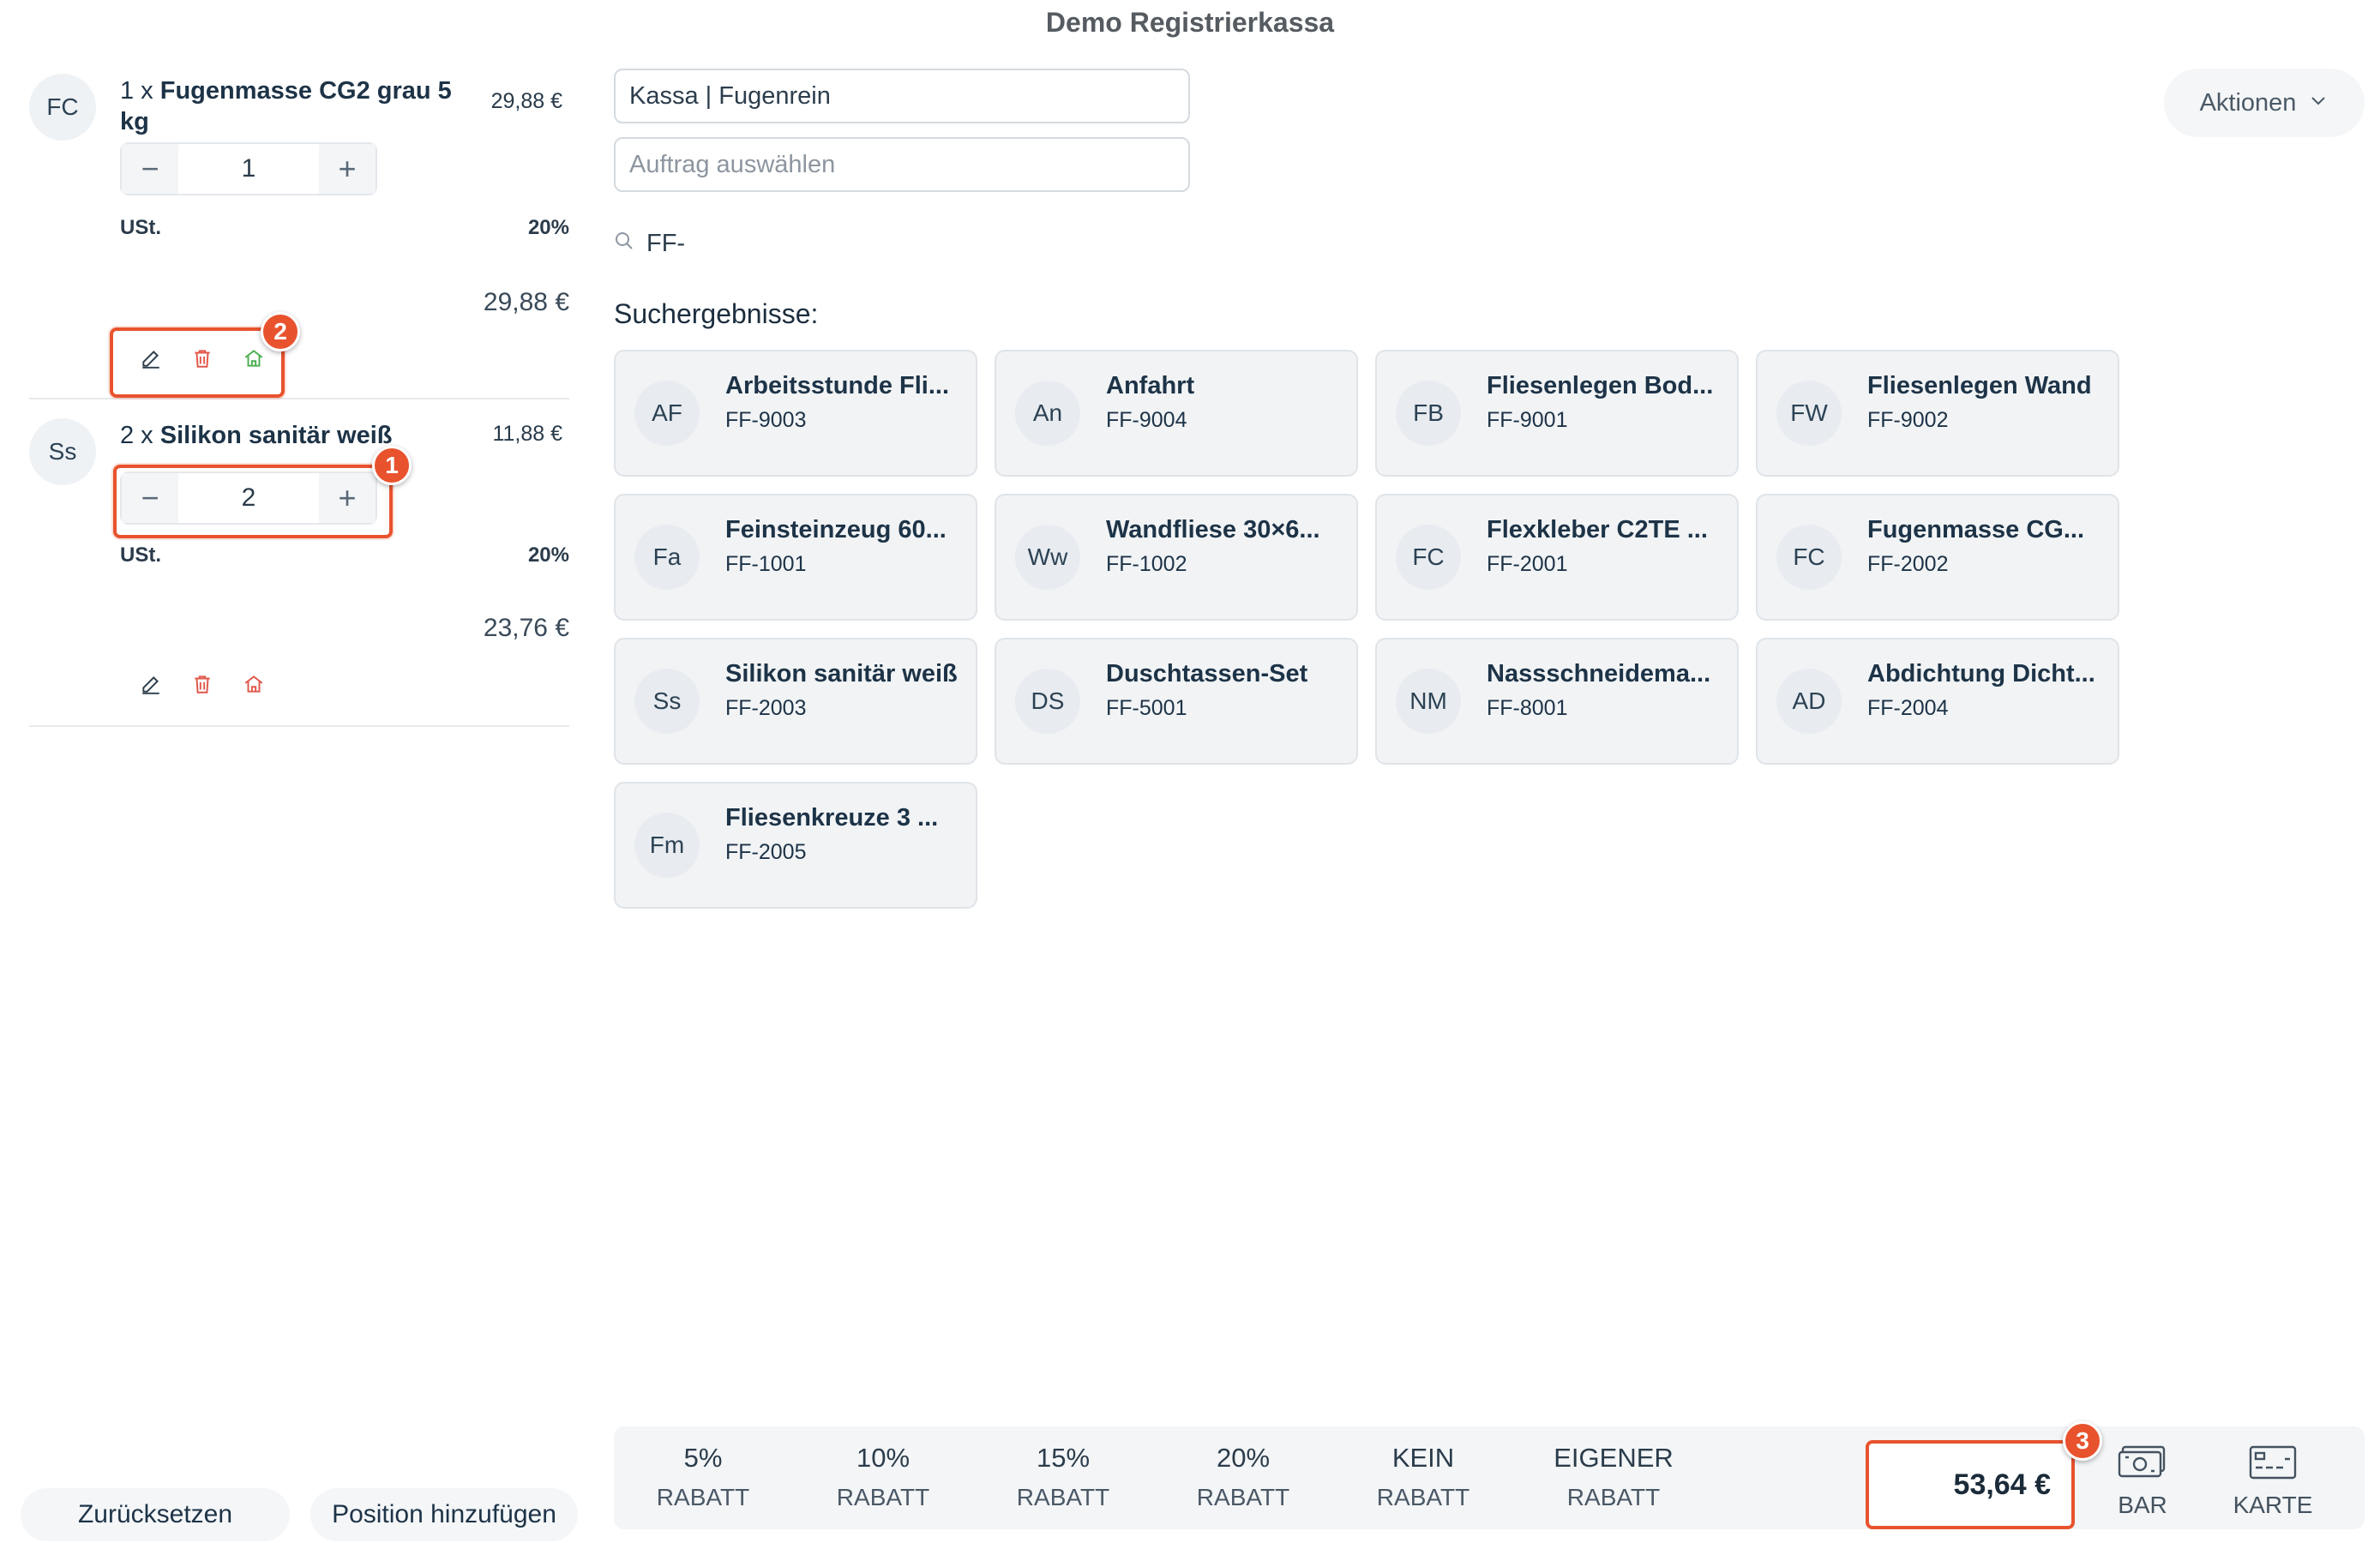 Image resolution: width=2380 pixels, height=1543 pixels. Describe the element at coordinates (766, 852) in the screenshot. I see `product-sku: FF-2005` at that location.